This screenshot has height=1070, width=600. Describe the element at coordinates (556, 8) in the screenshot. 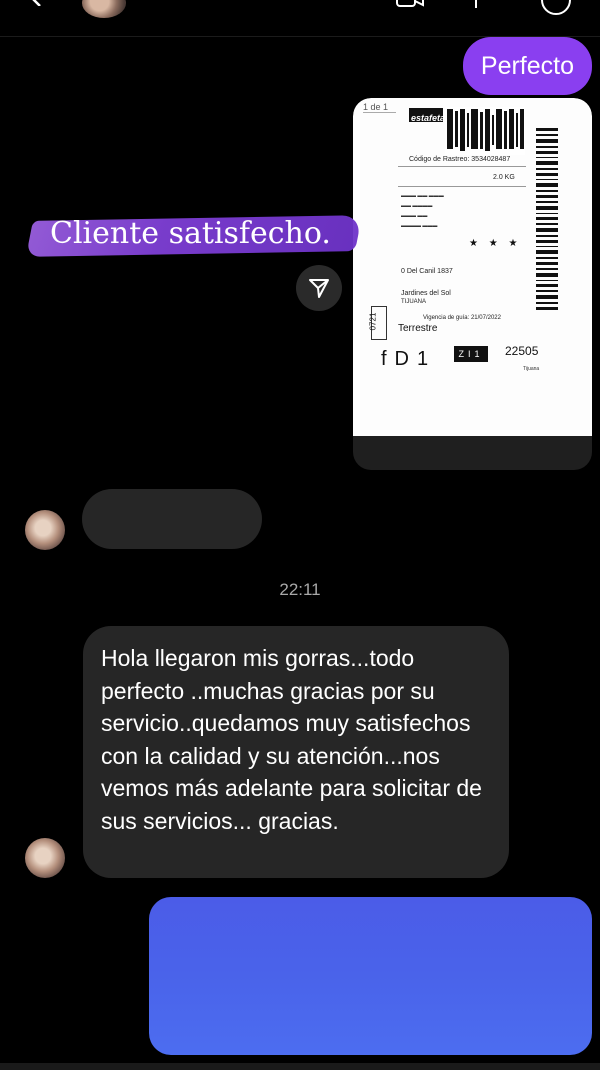

I see `info-icon` at that location.